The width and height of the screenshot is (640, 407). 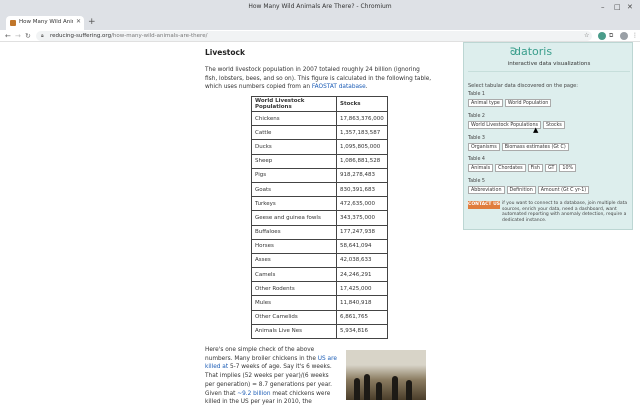 I want to click on contact-us-button: CONTACT US, so click(x=484, y=205).